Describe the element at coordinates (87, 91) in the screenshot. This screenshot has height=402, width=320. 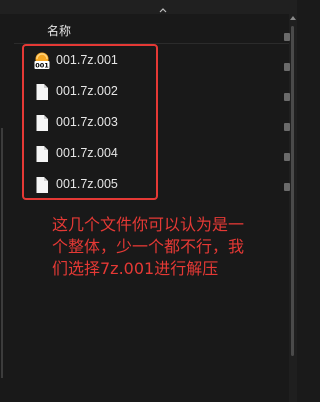
I see `file-name: 001.7z.002` at that location.